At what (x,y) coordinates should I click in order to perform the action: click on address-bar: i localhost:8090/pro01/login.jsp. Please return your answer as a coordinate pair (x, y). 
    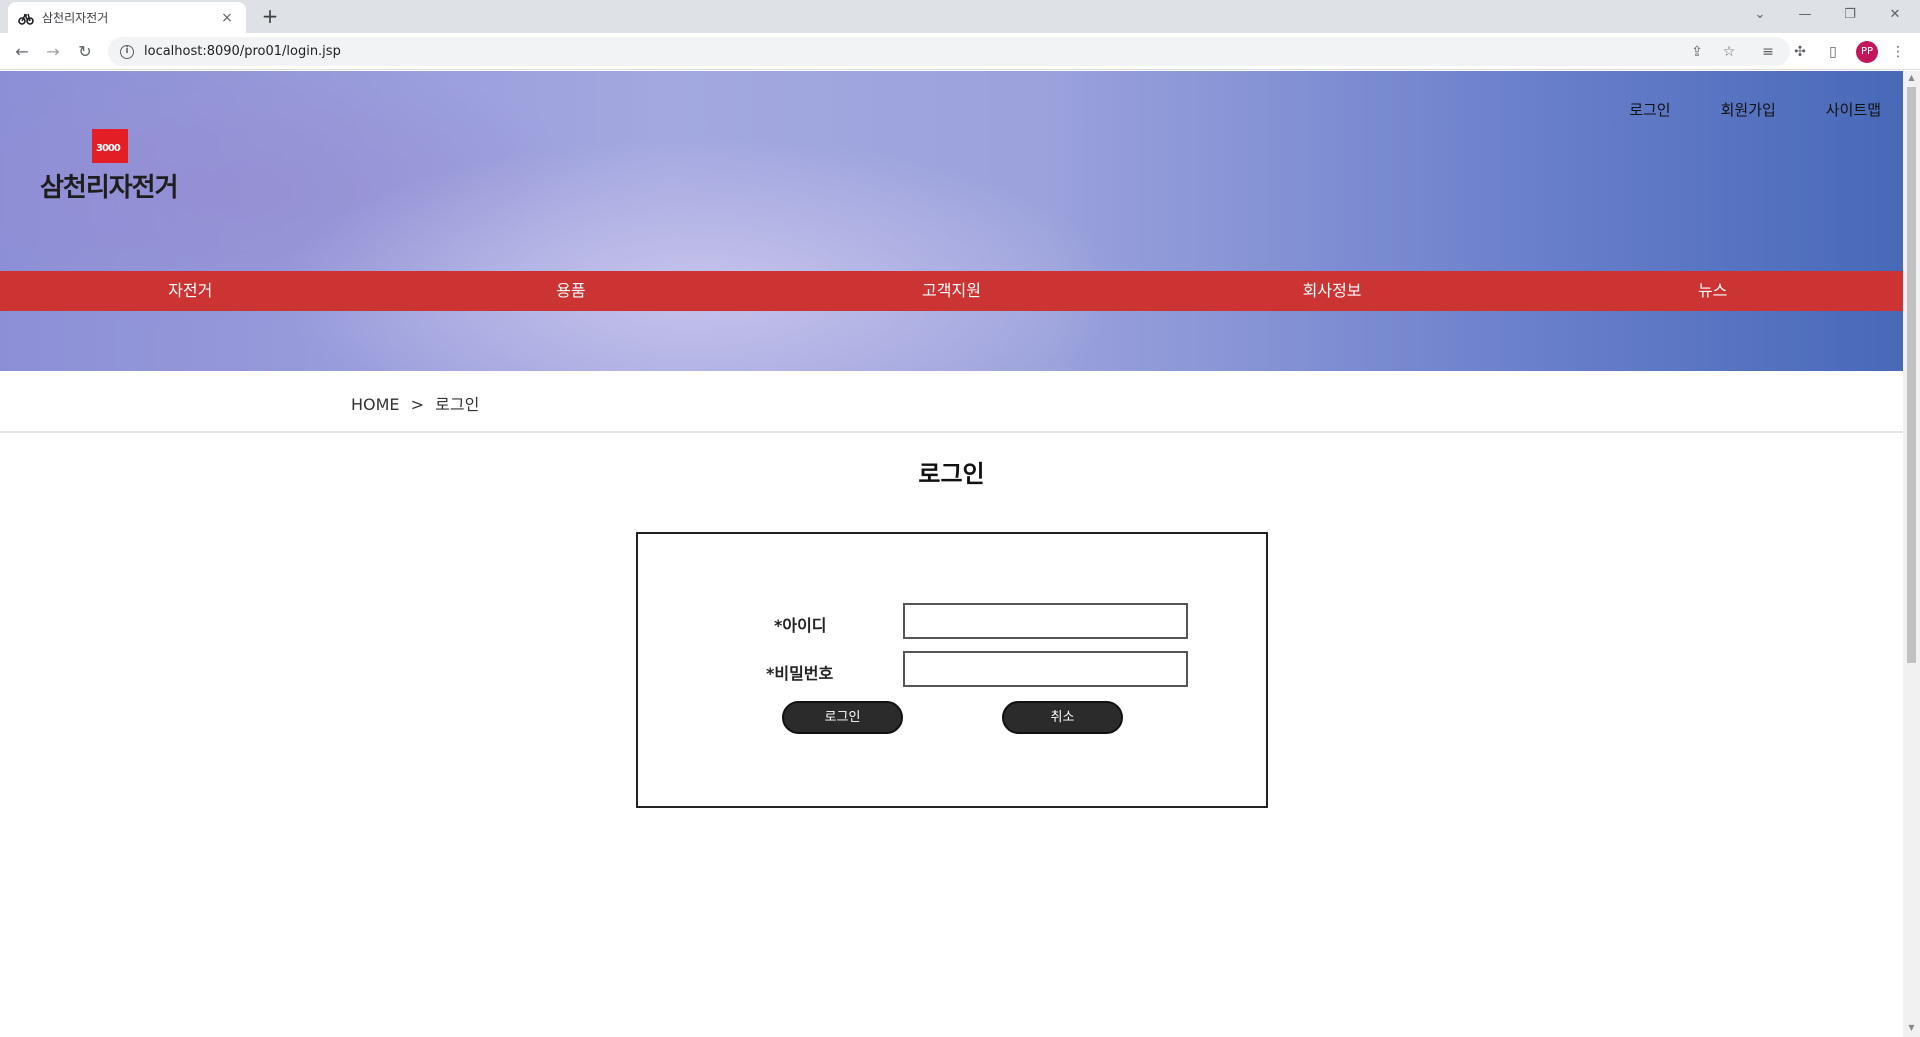
    Looking at the image, I should click on (949, 51).